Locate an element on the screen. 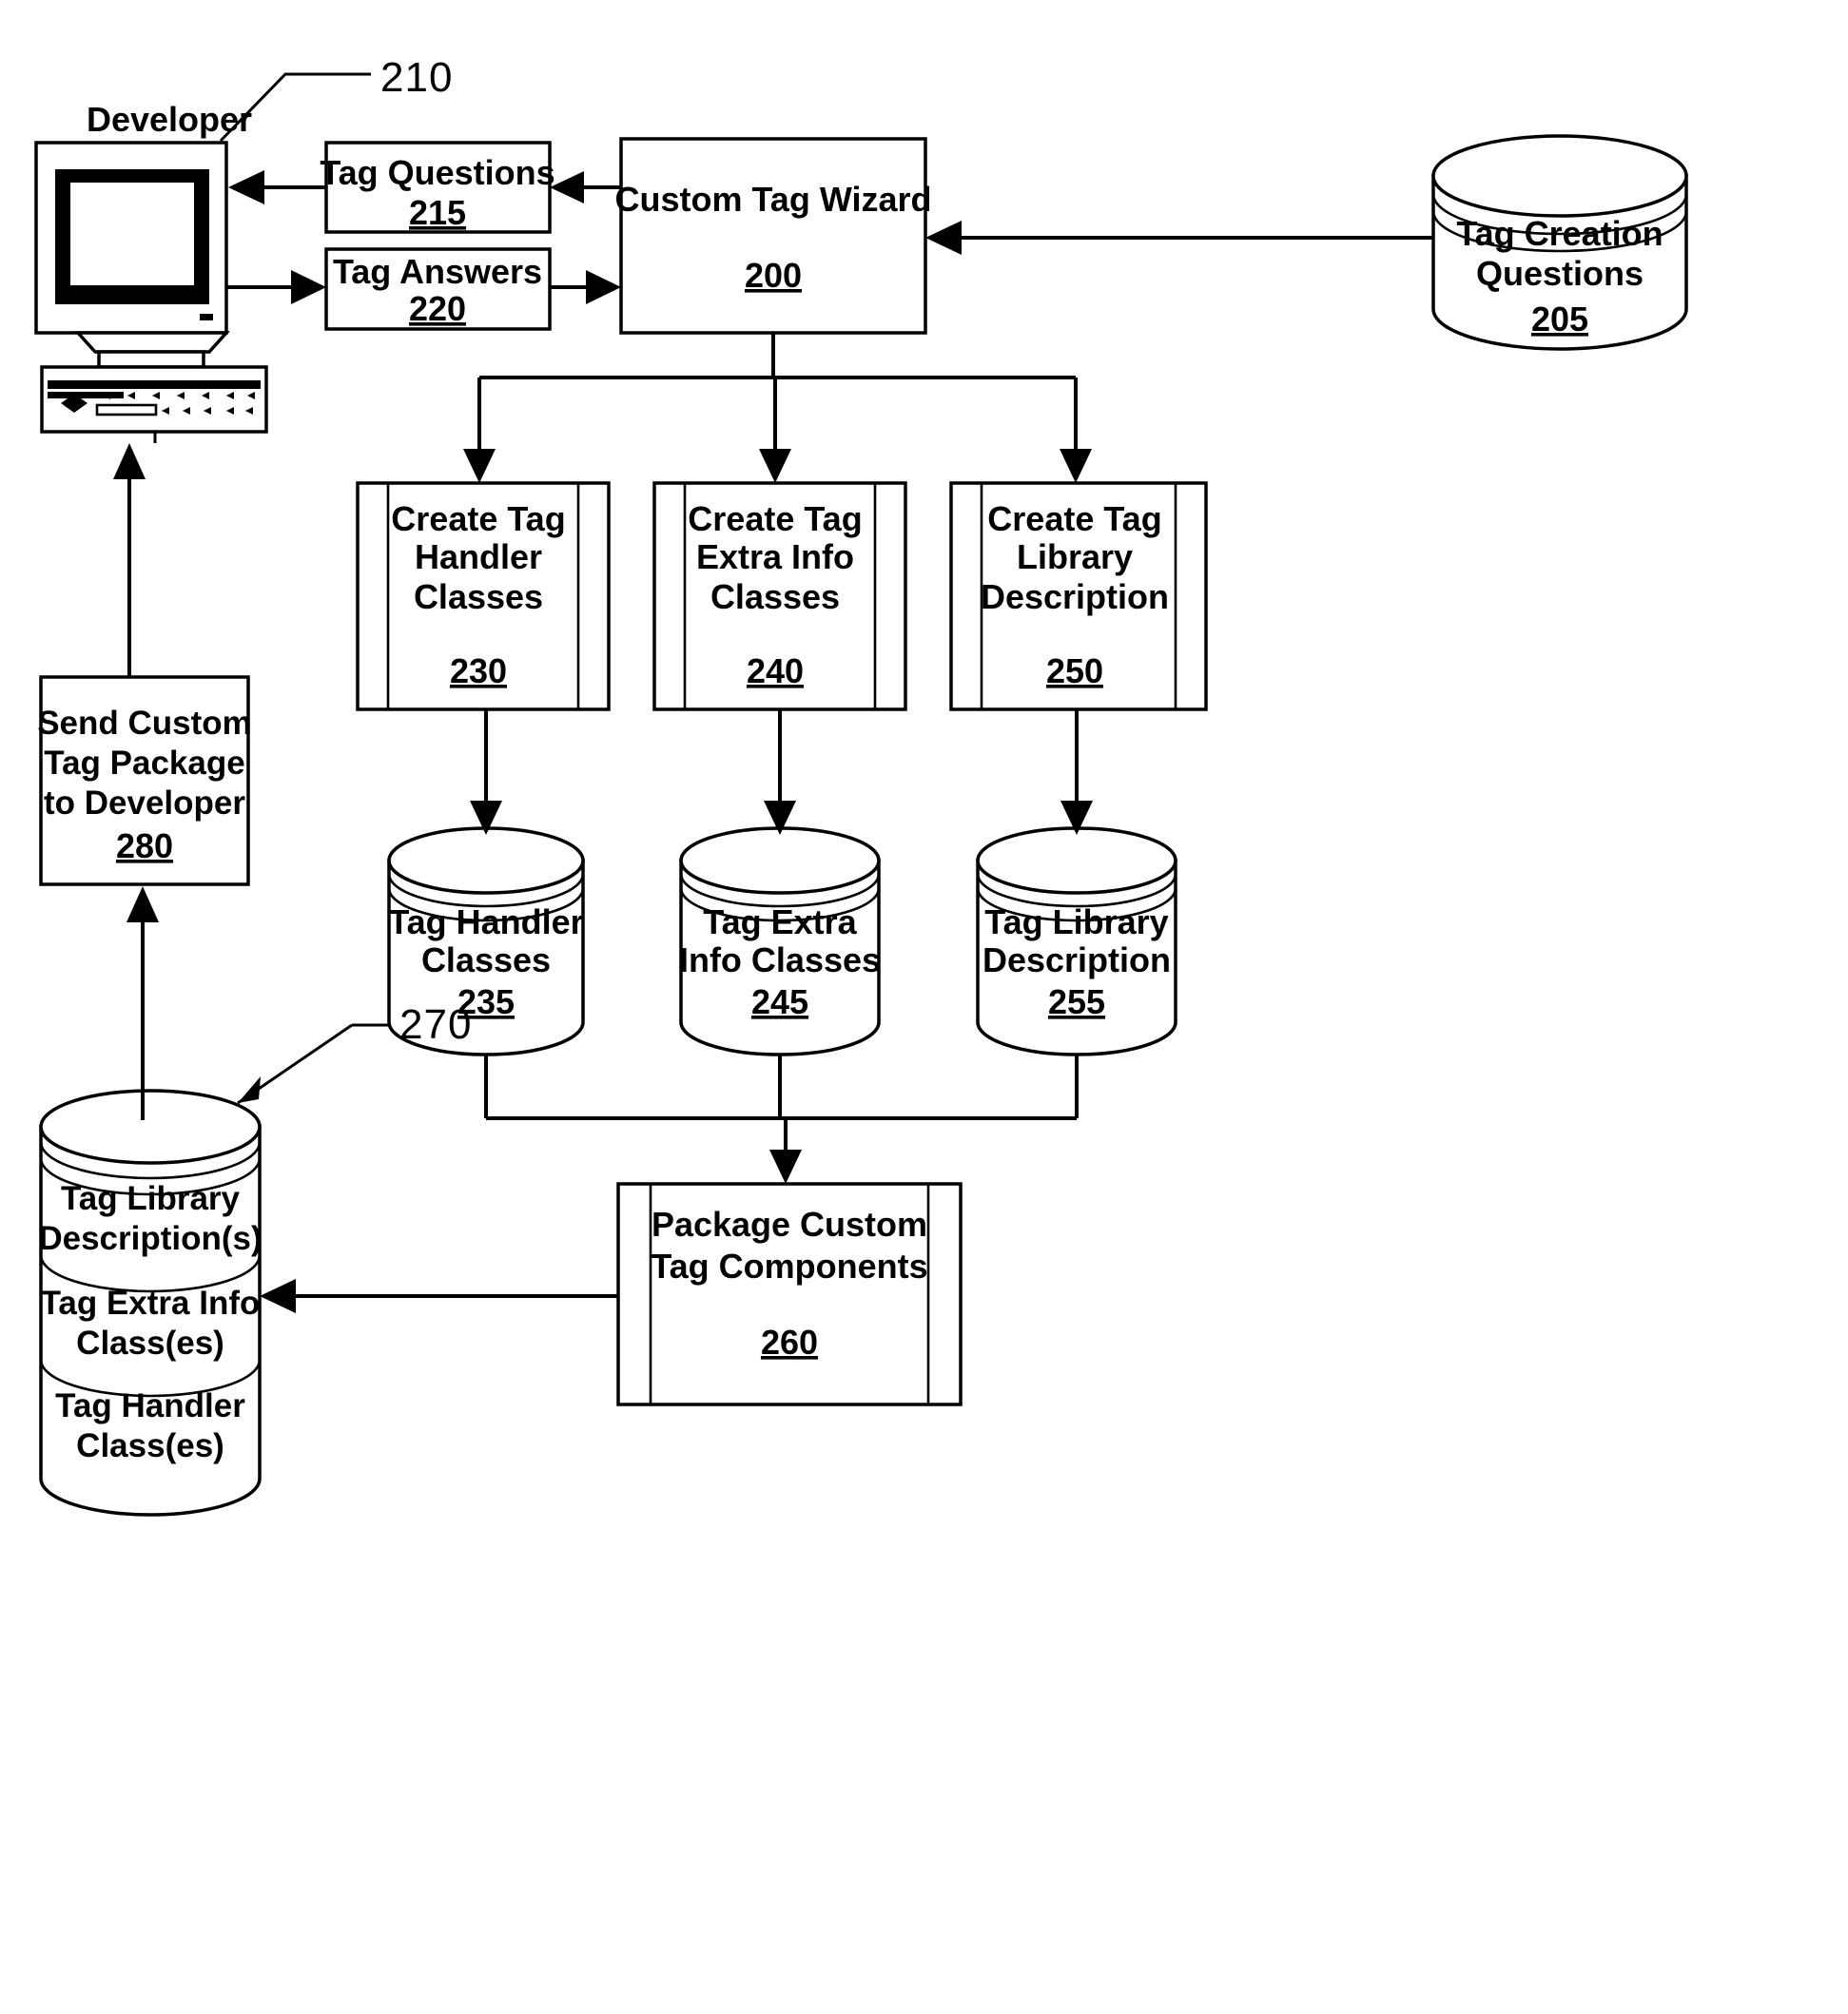 The height and width of the screenshot is (2014, 1848). custom-tag-wizard-ref: 200 is located at coordinates (773, 275).